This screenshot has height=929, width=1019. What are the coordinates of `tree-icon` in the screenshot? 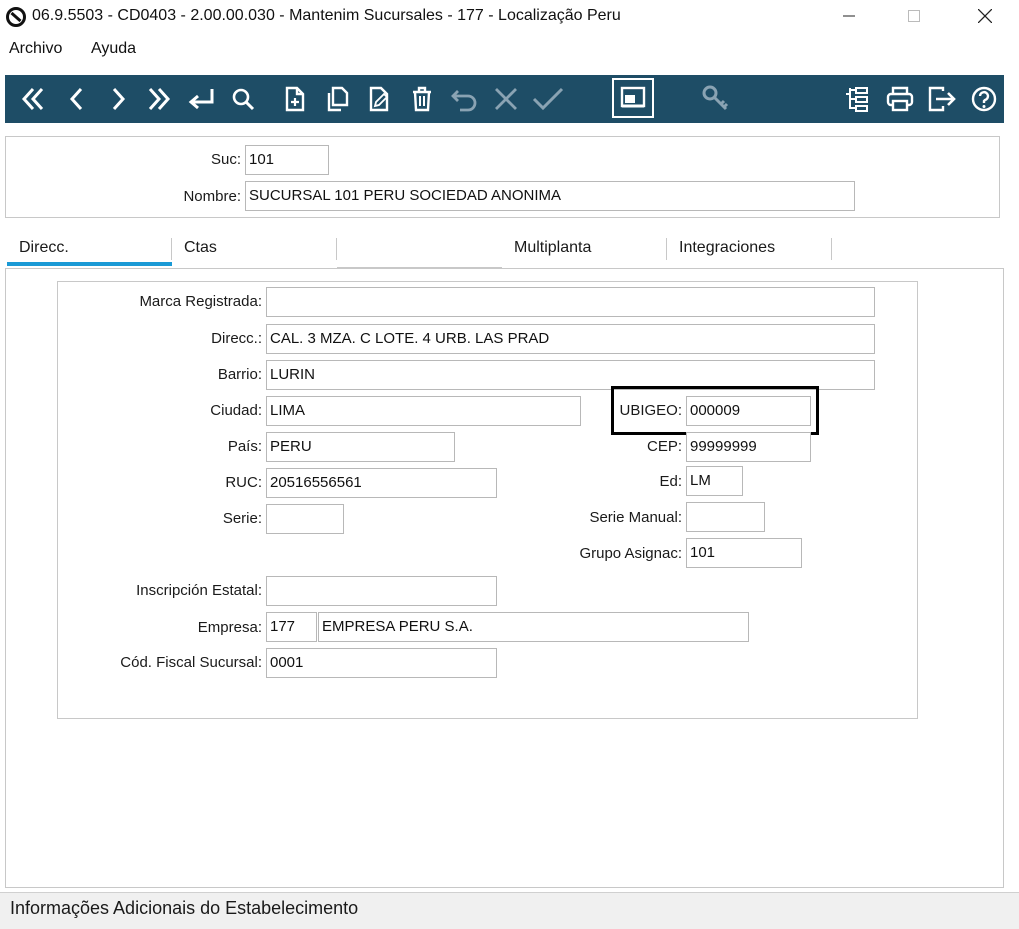 It's located at (857, 99).